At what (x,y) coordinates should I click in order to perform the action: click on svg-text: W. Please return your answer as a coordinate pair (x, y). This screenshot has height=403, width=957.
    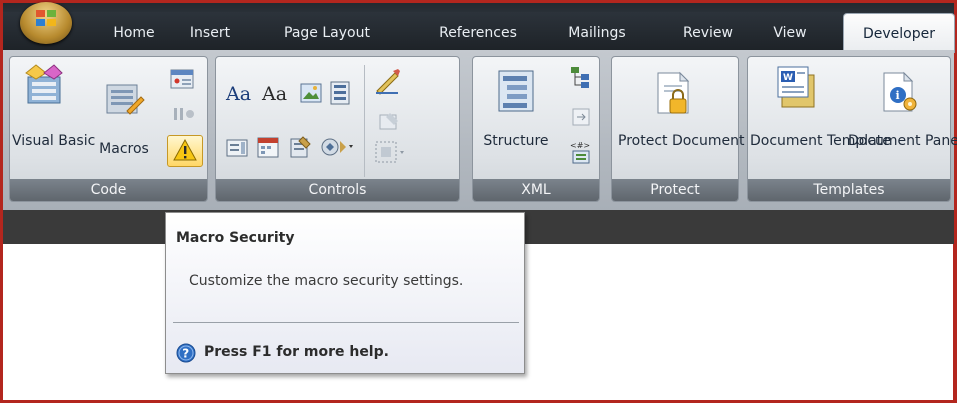
    Looking at the image, I should click on (788, 78).